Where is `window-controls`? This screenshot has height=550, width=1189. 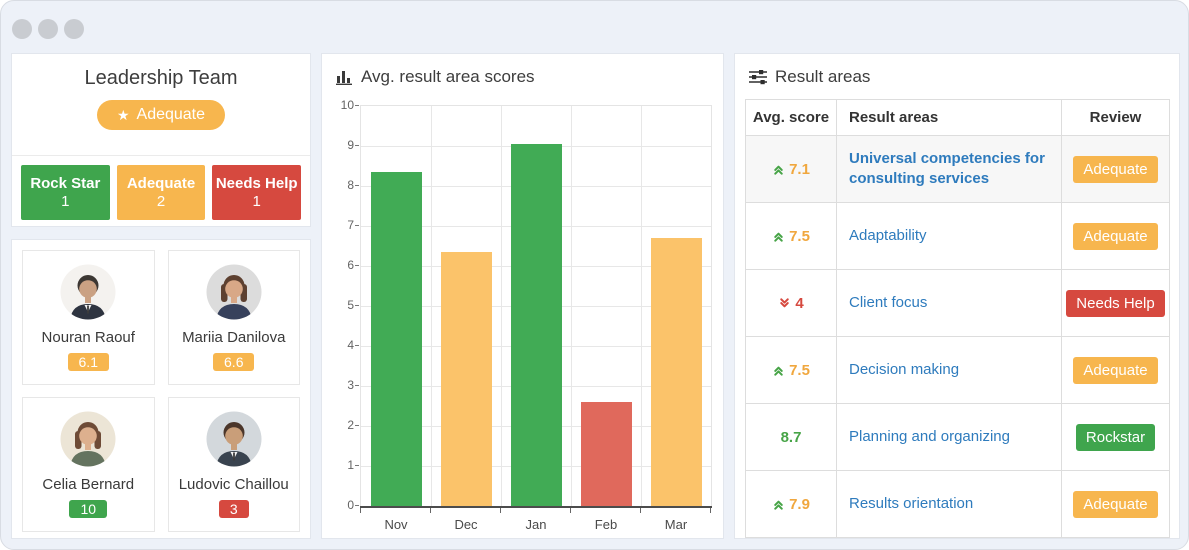 window-controls is located at coordinates (48, 29).